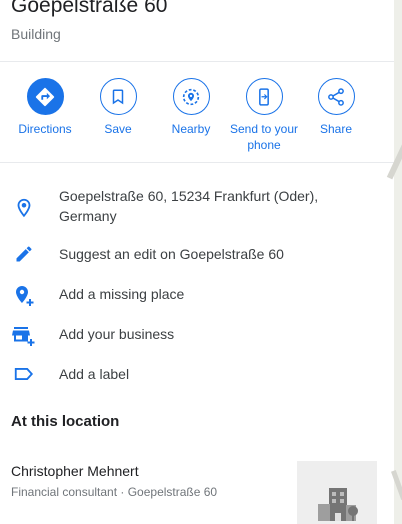 Image resolution: width=402 pixels, height=524 pixels. Describe the element at coordinates (24, 296) in the screenshot. I see `add-location-icon` at that location.